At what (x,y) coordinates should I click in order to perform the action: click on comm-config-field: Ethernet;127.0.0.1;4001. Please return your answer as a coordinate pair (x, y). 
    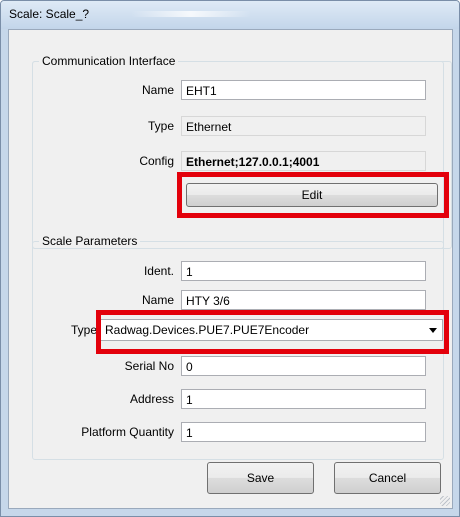
    Looking at the image, I should click on (303, 161).